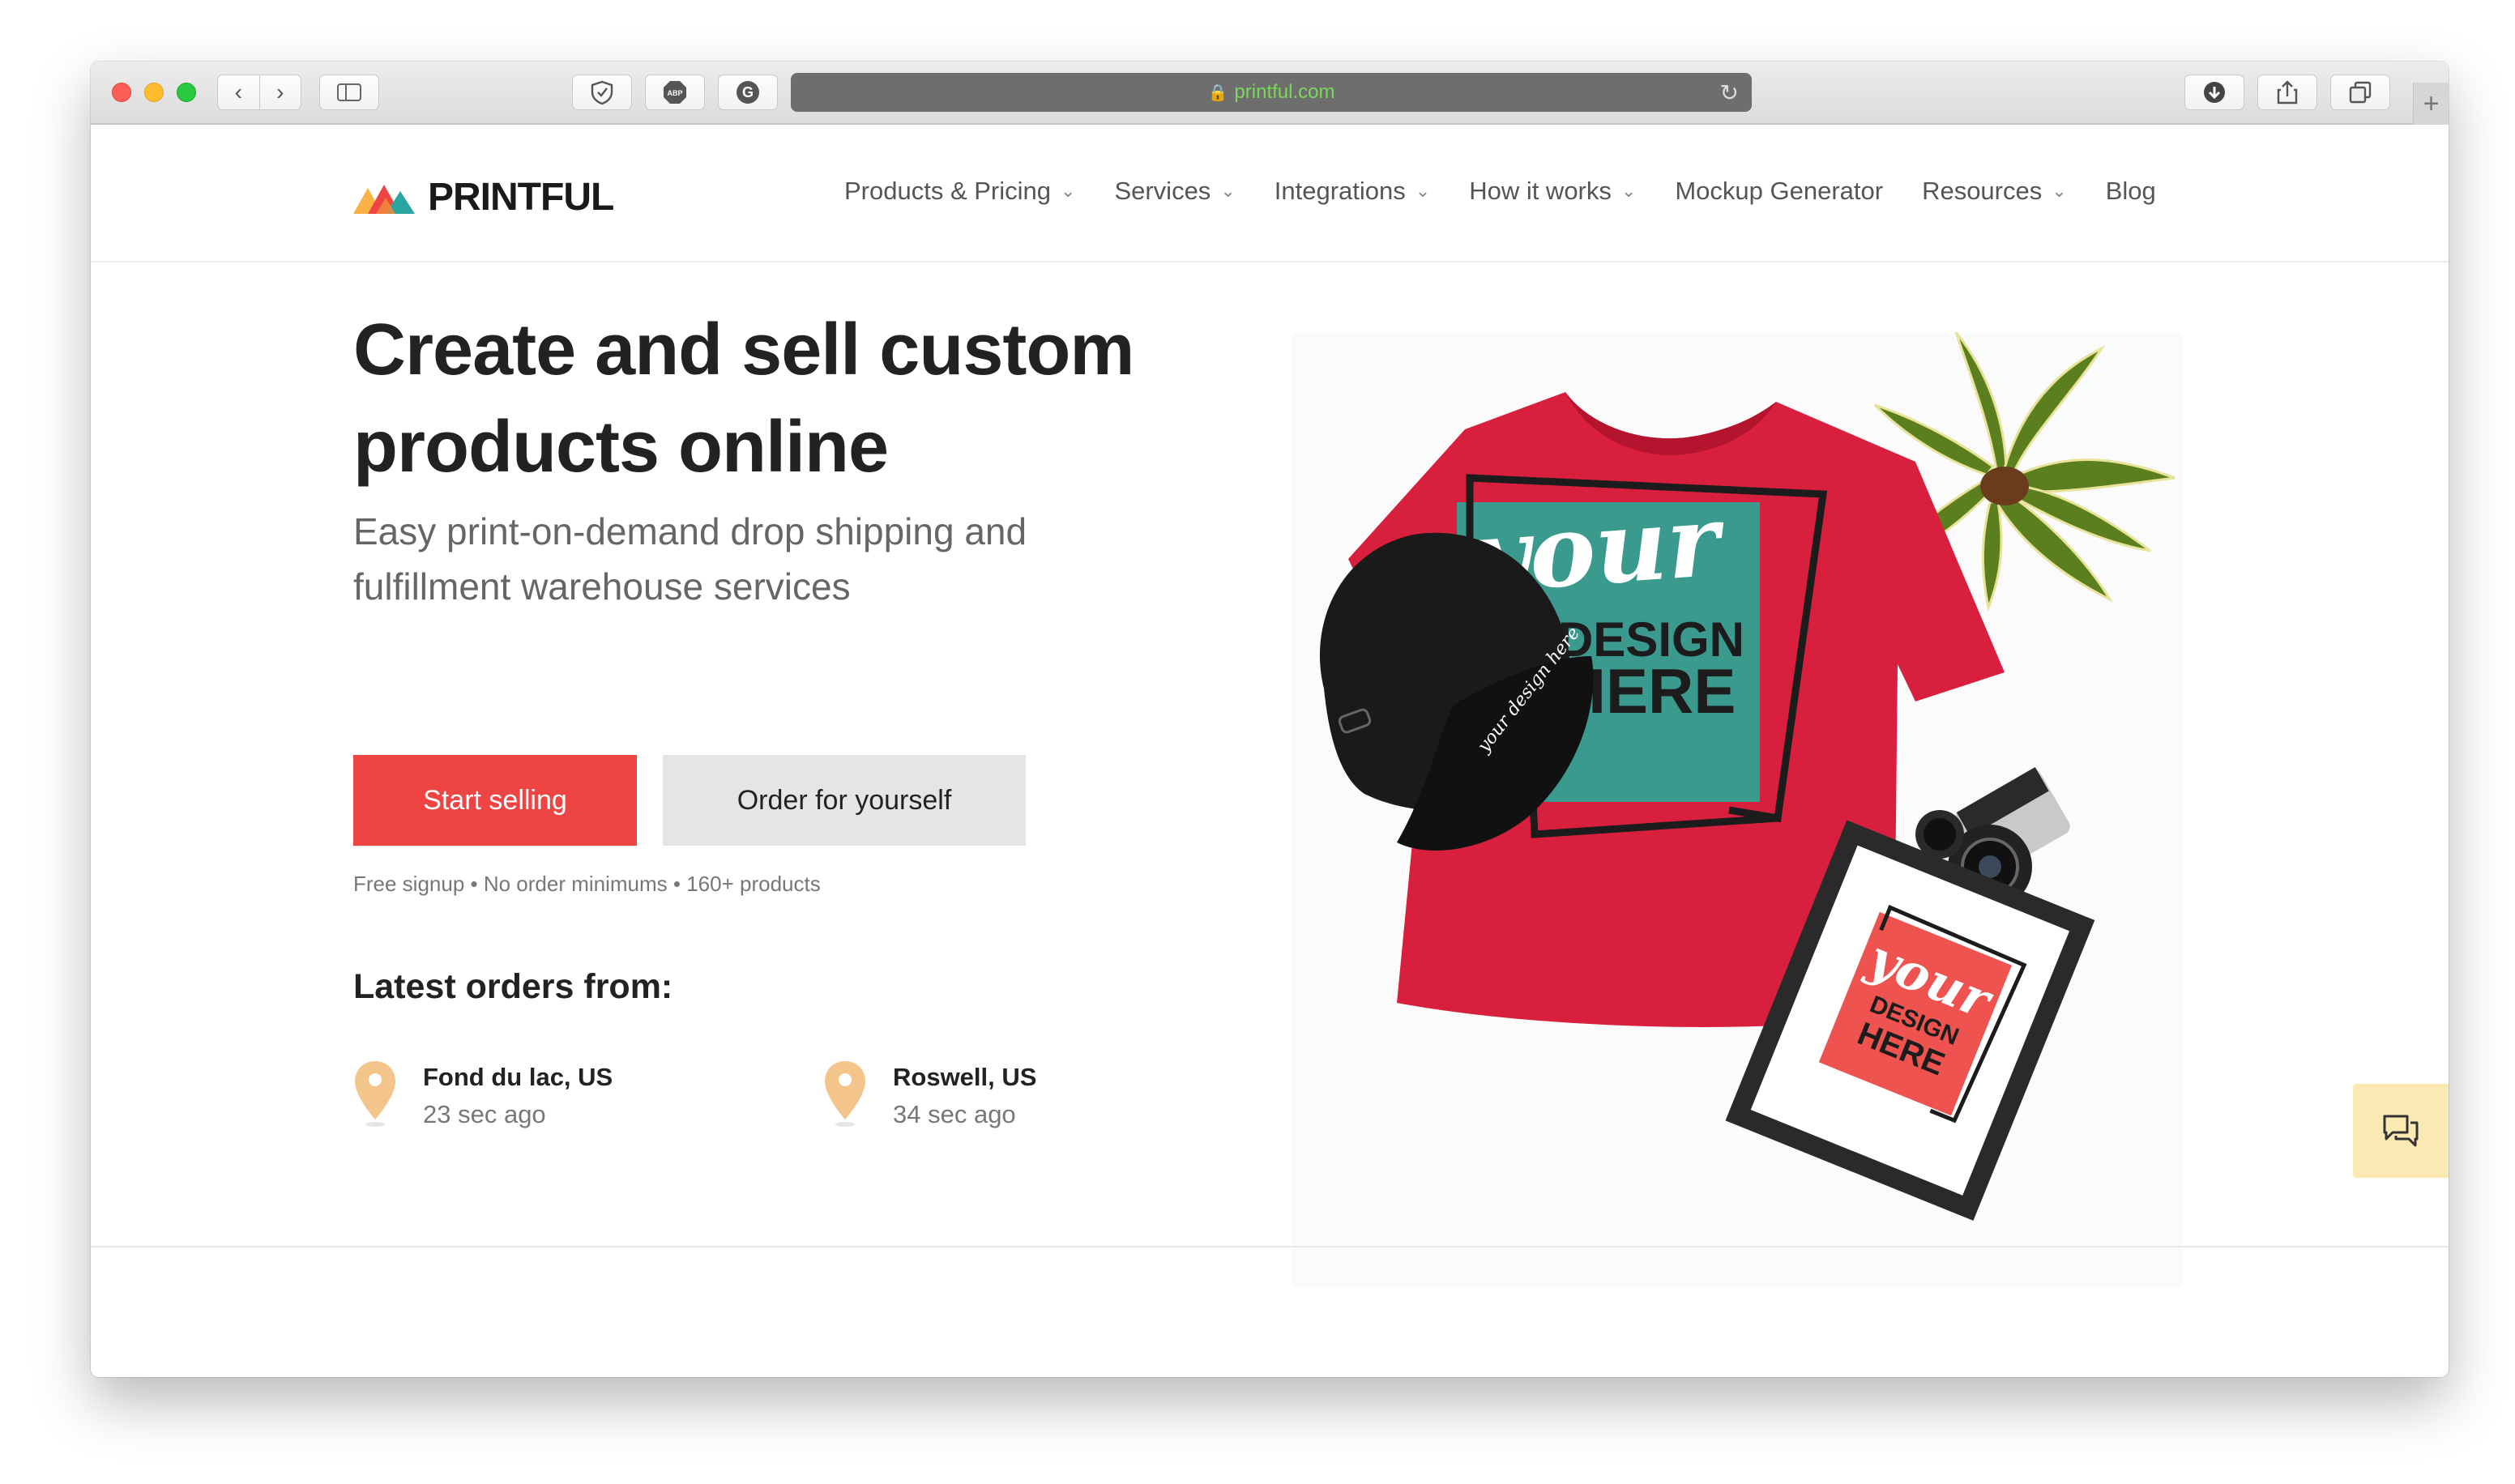  I want to click on hero-subtitle-line2: fulfillment warehouse services, so click(602, 586).